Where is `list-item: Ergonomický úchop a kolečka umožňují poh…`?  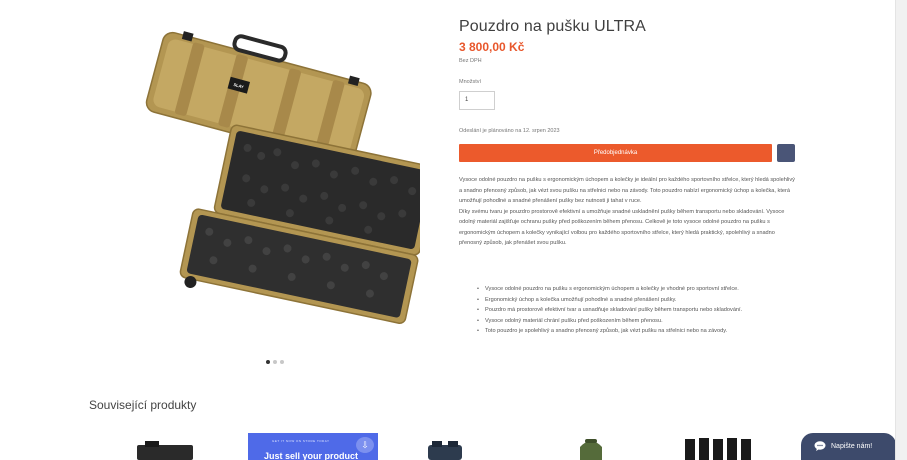 list-item: Ergonomický úchop a kolečka umožňují poh… is located at coordinates (636, 300).